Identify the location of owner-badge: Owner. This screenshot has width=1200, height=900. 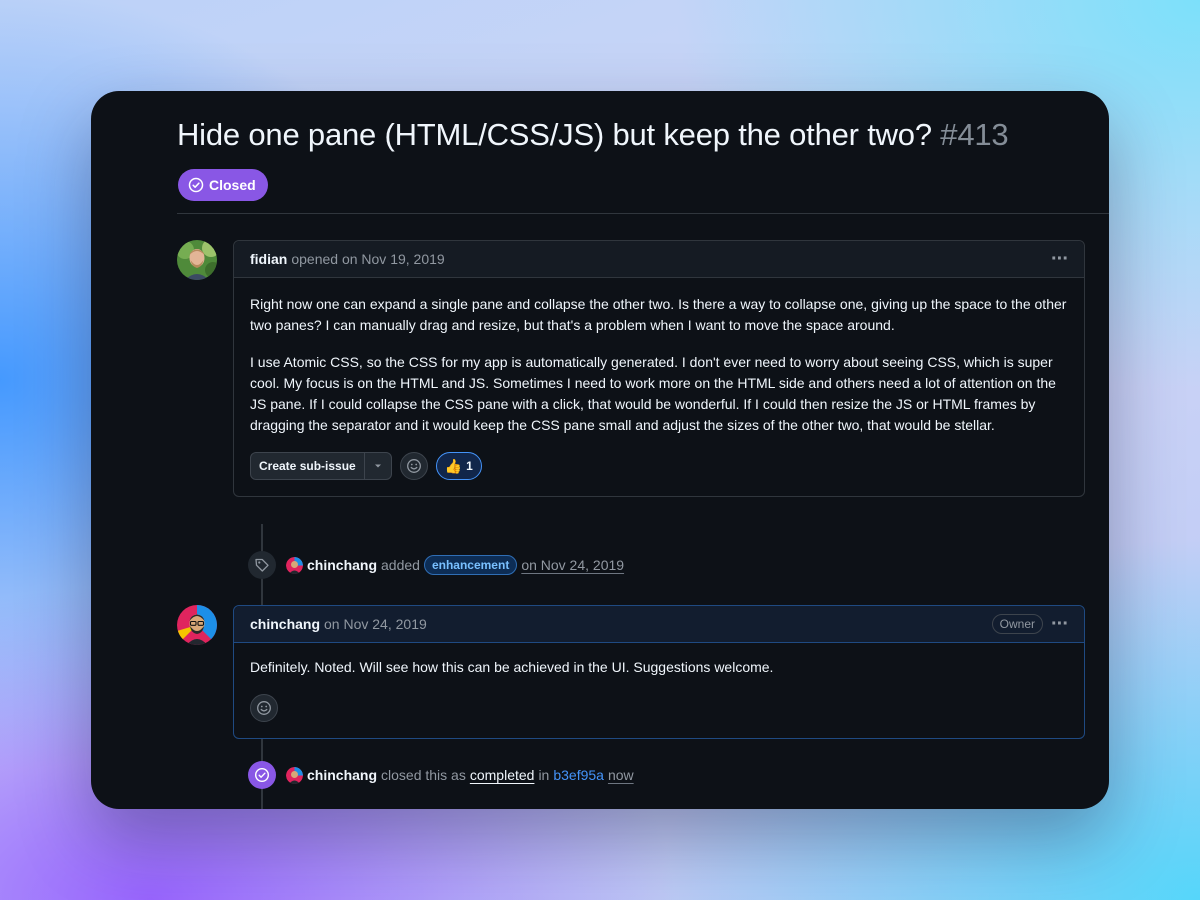
(1017, 624).